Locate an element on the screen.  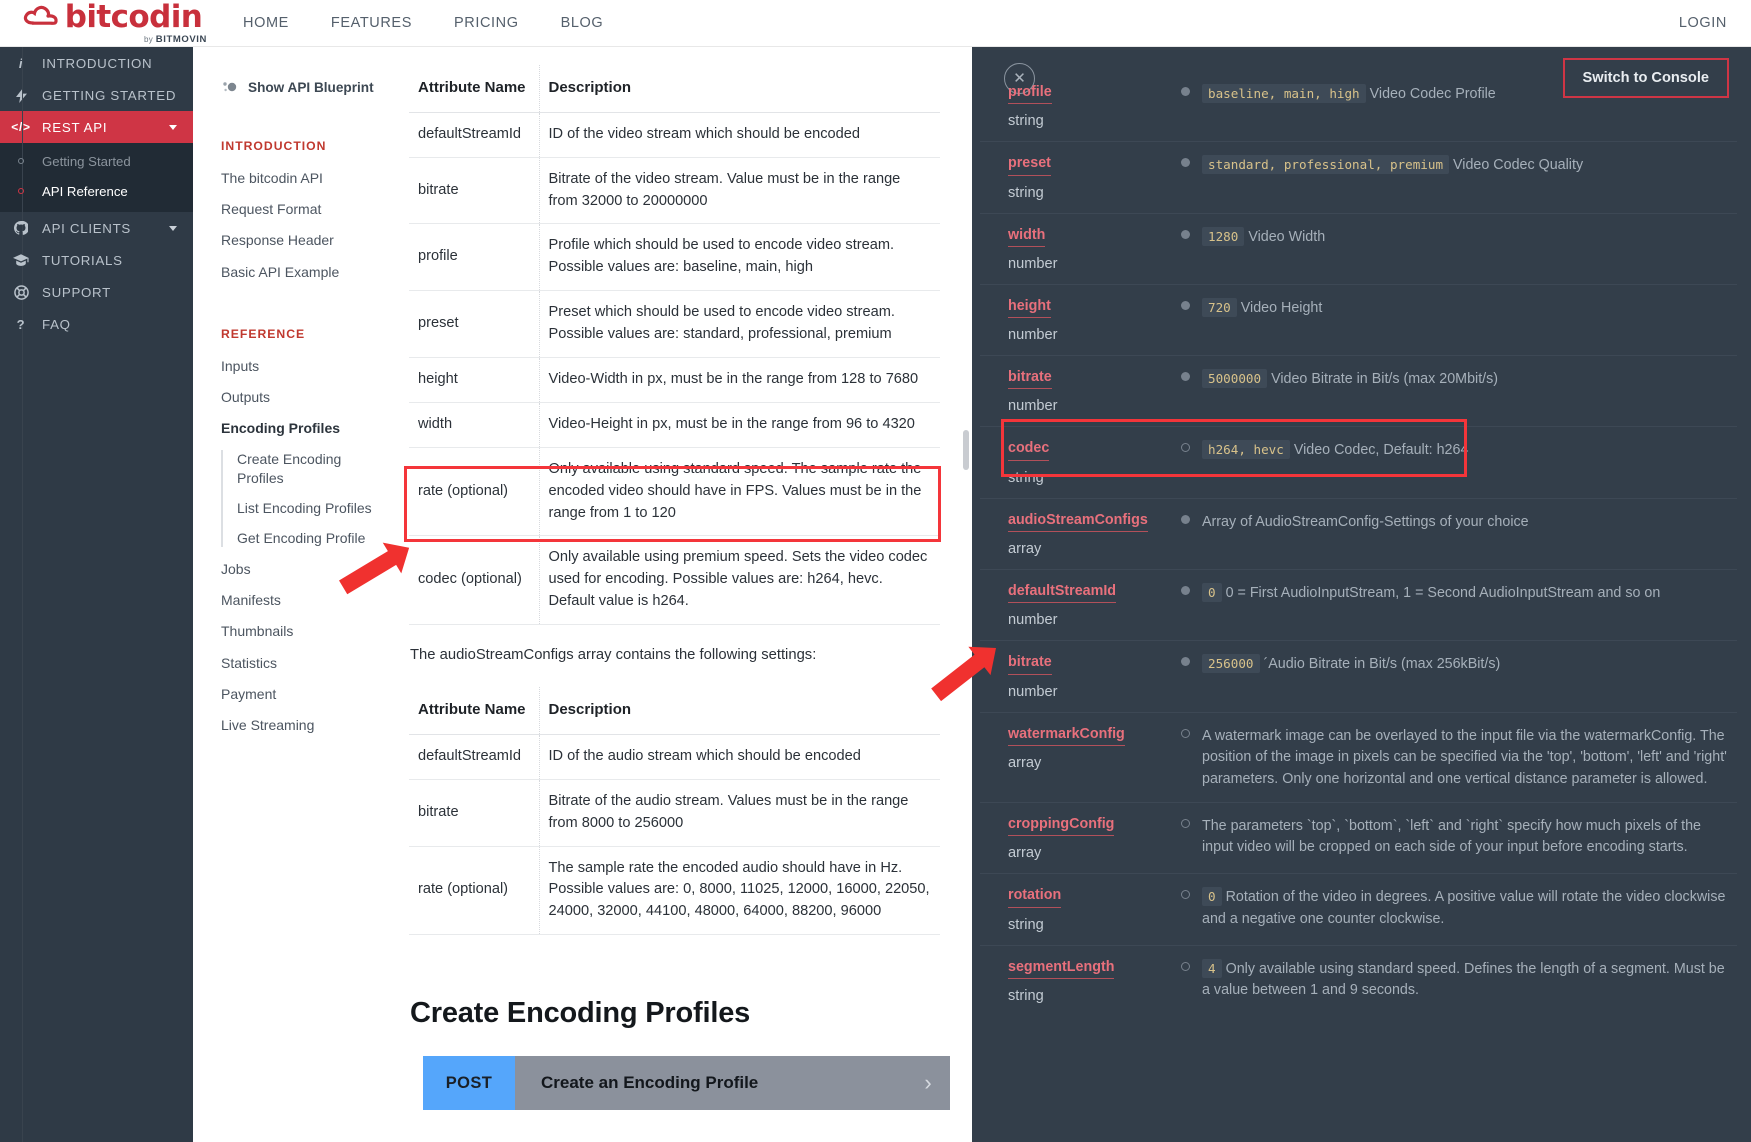
endpoint-create-encoding-profile: POST Create an Encoding Profile › is located at coordinates (686, 1083).